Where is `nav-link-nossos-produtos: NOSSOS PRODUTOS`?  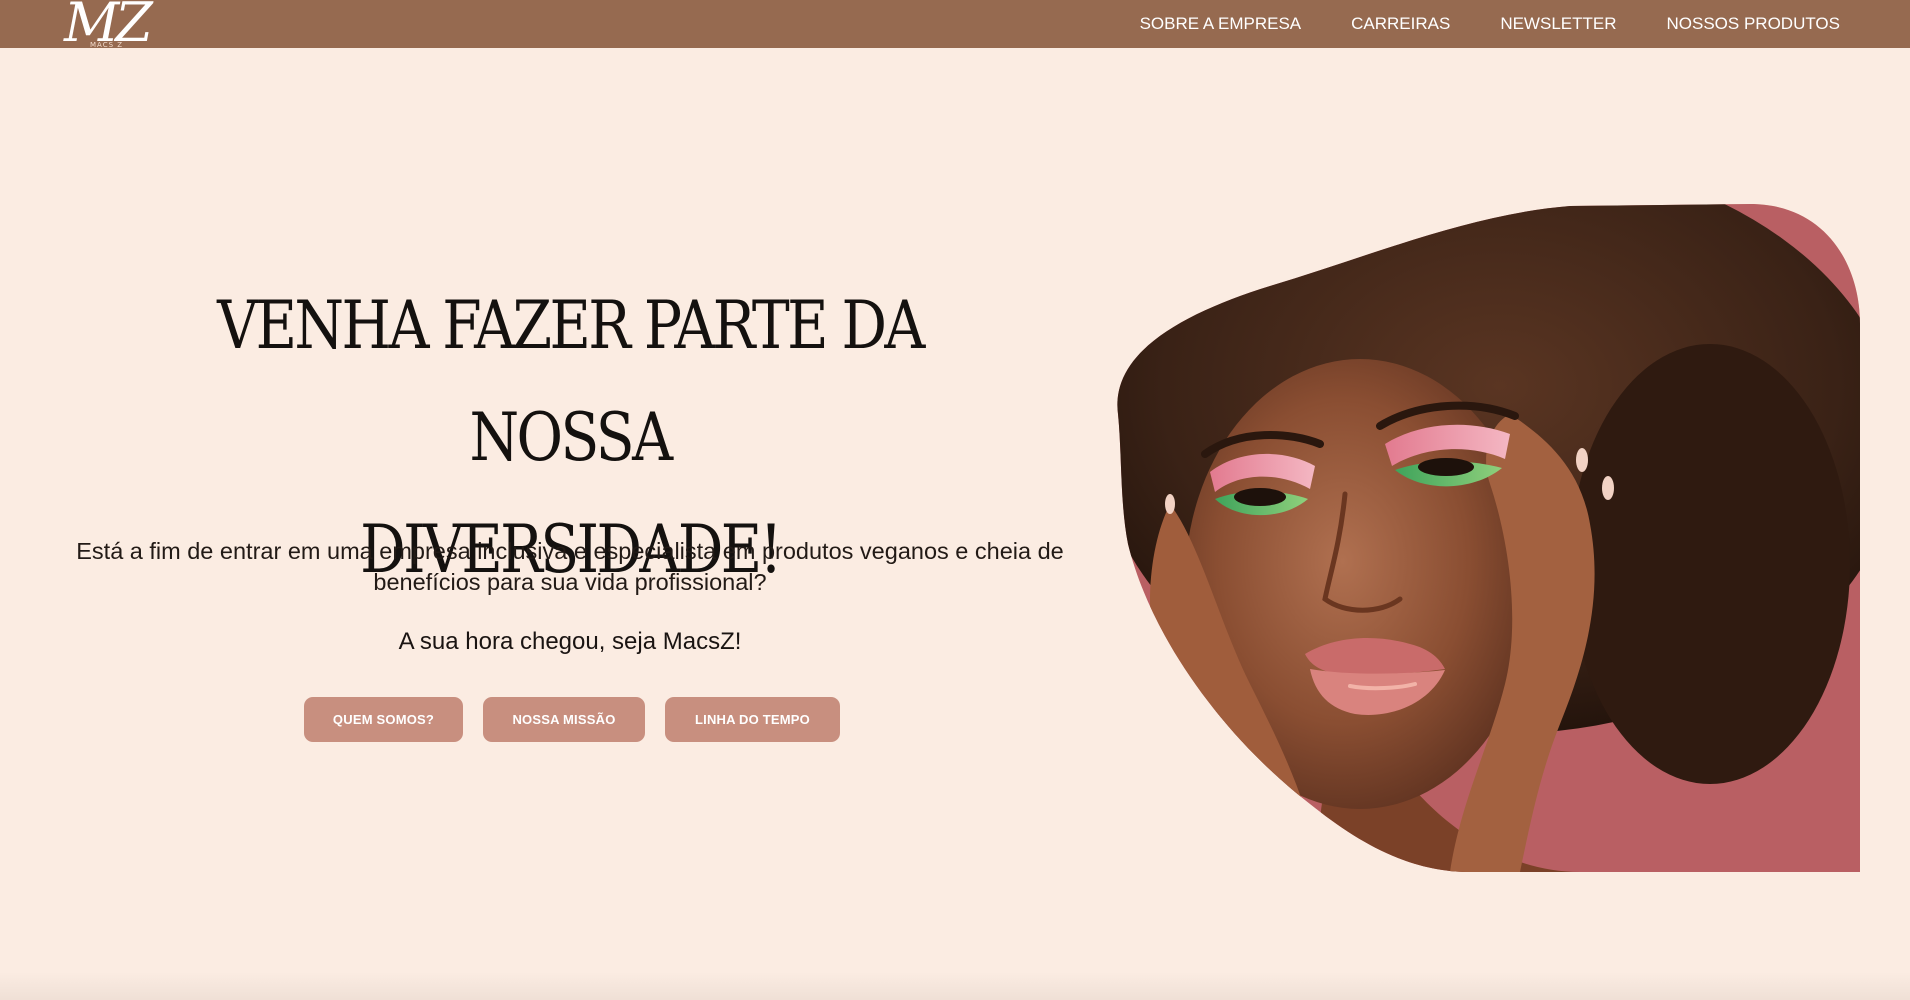 nav-link-nossos-produtos: NOSSOS PRODUTOS is located at coordinates (1754, 24).